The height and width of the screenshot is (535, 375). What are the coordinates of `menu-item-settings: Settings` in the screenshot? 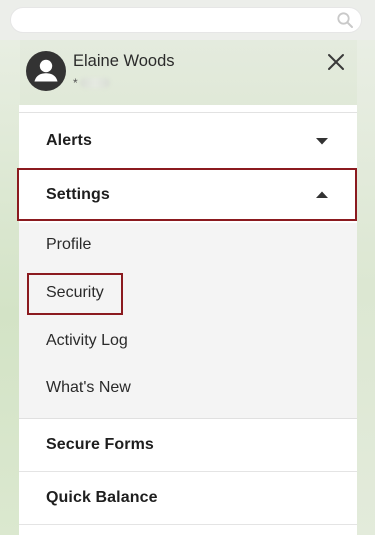 It's located at (188, 195).